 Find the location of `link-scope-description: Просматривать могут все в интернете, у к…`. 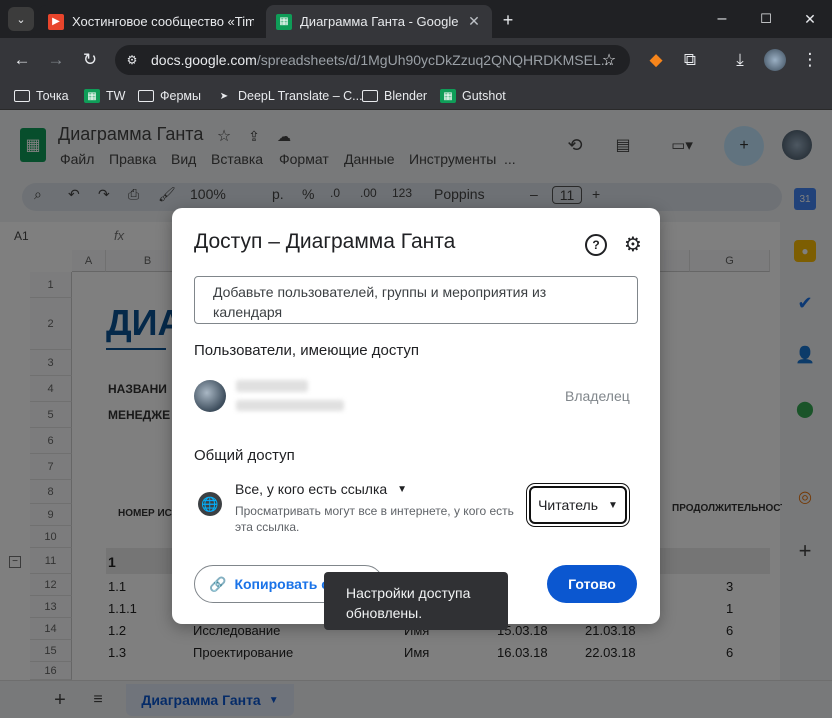

link-scope-description: Просматривать могут все в интернете, у к… is located at coordinates (374, 519).